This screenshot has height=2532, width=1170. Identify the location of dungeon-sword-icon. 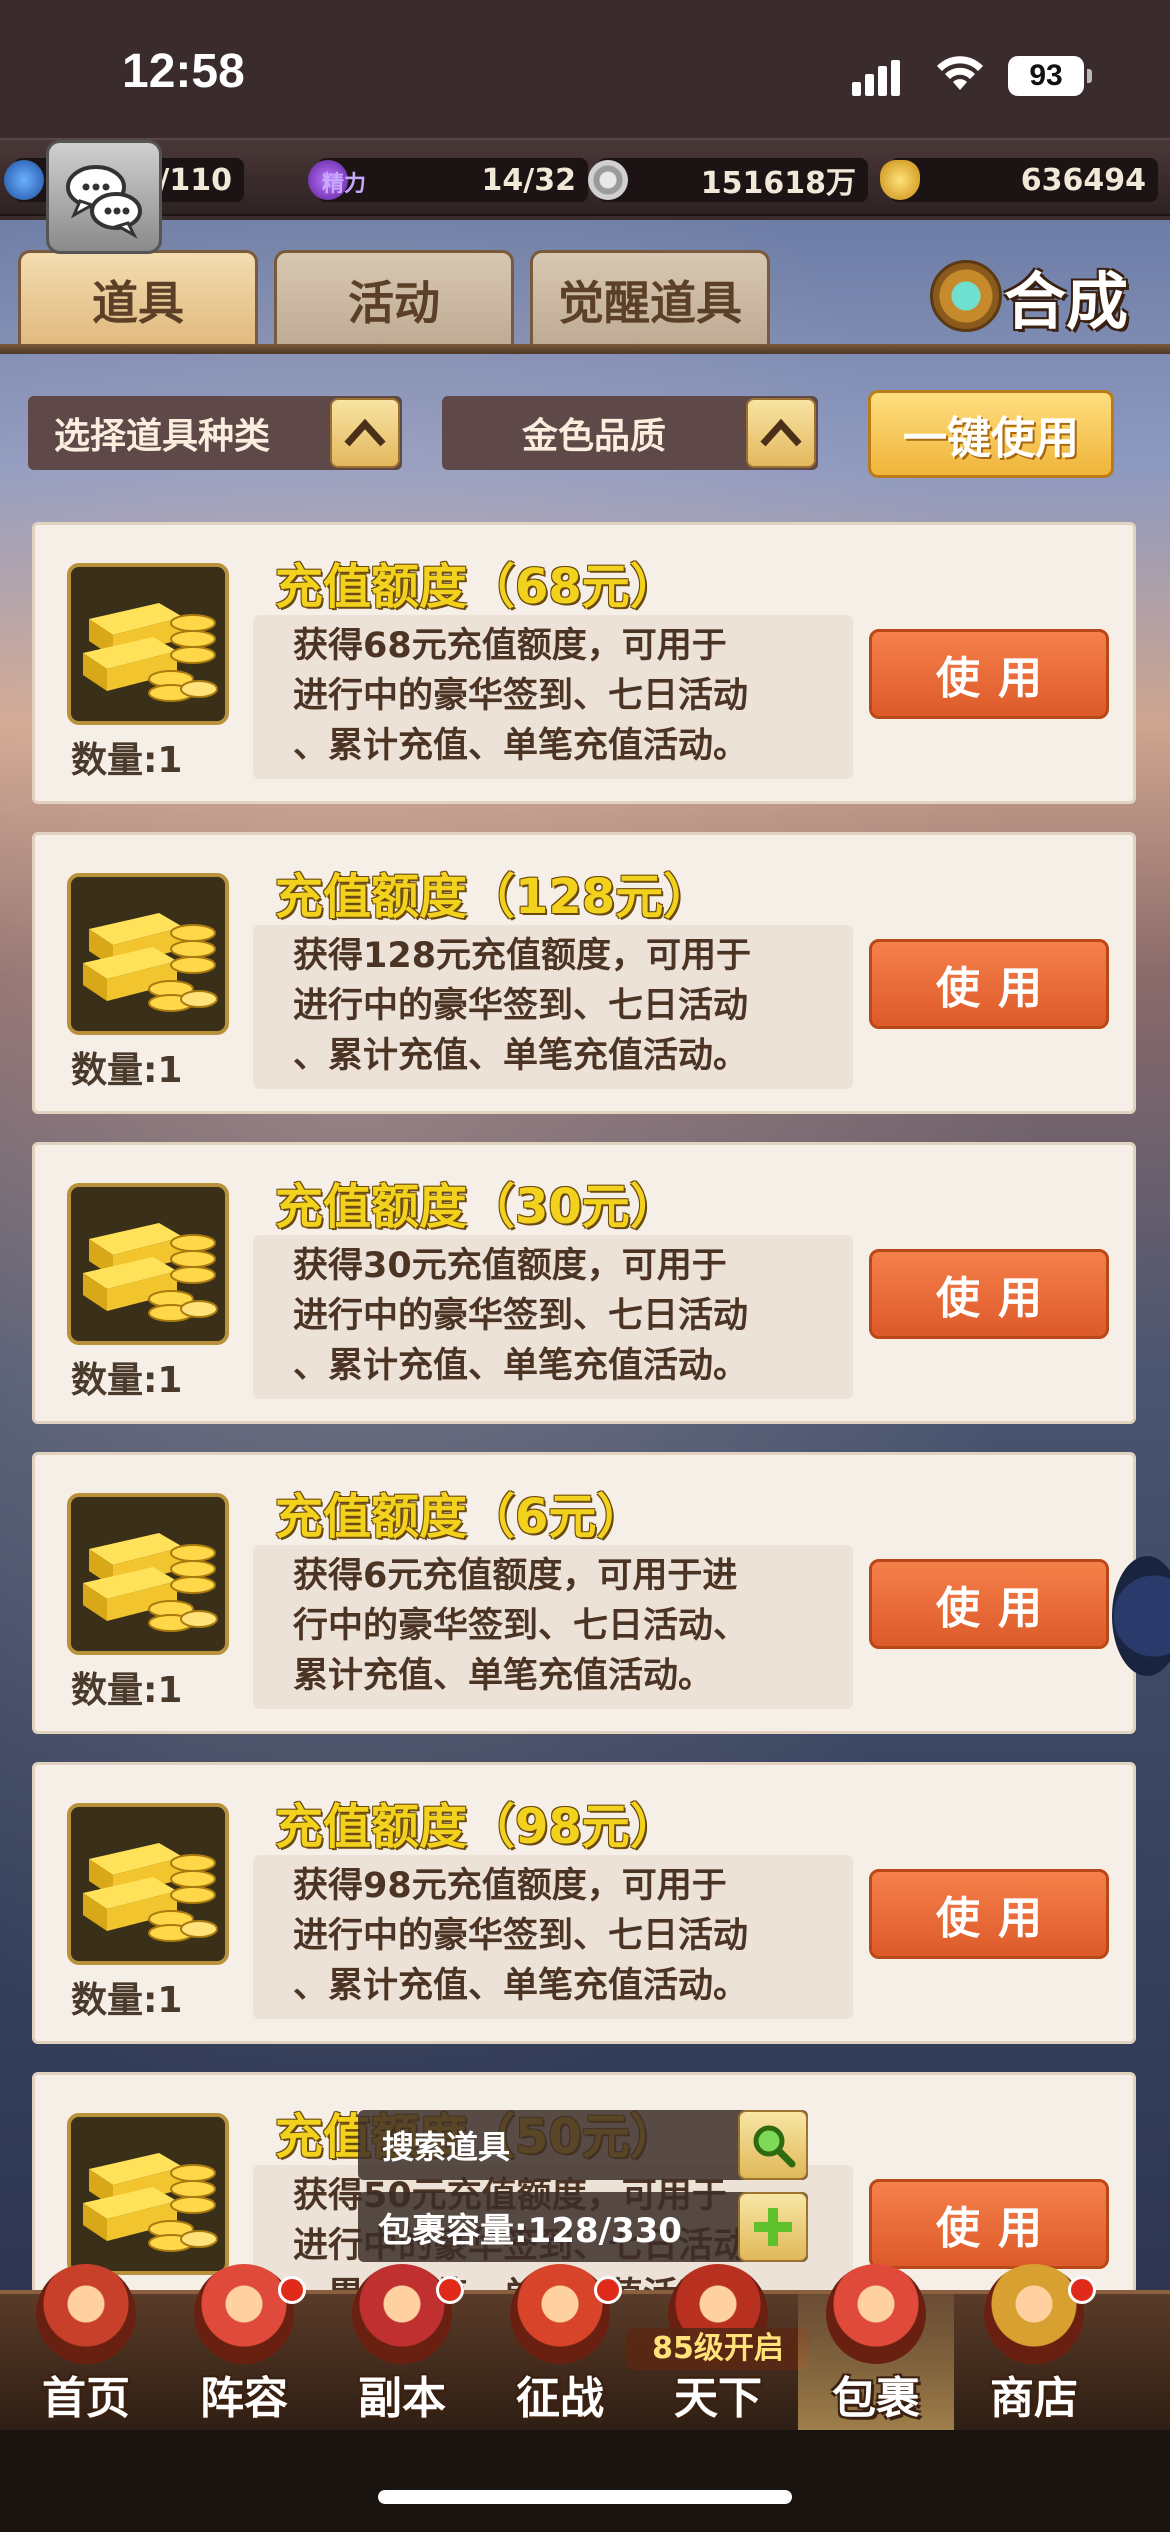
(402, 2314).